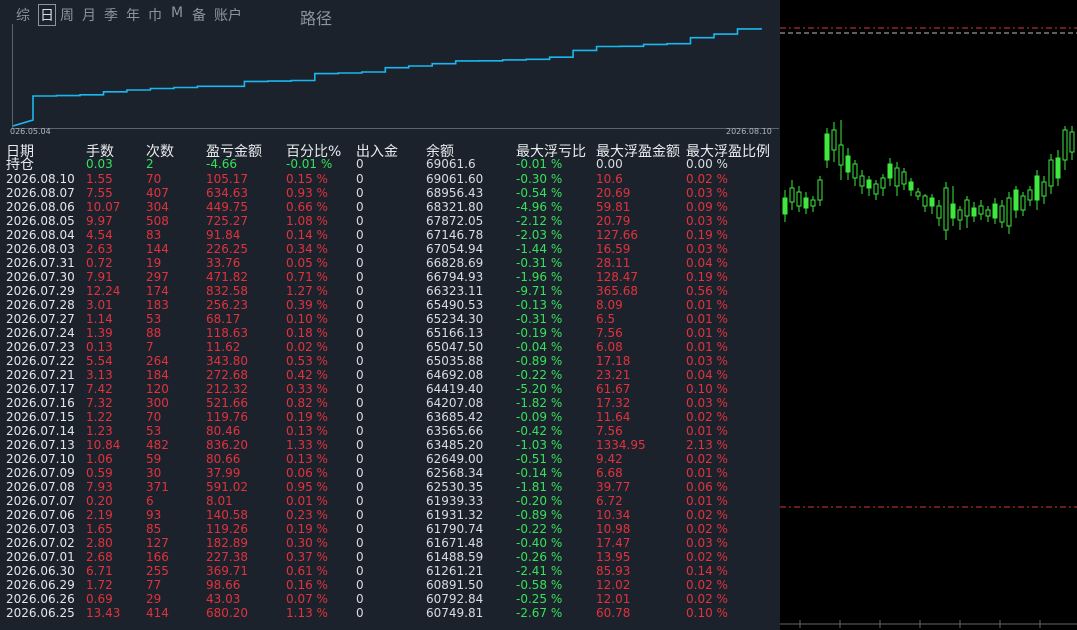  Describe the element at coordinates (47, 15) in the screenshot. I see `tab-1: 日` at that location.